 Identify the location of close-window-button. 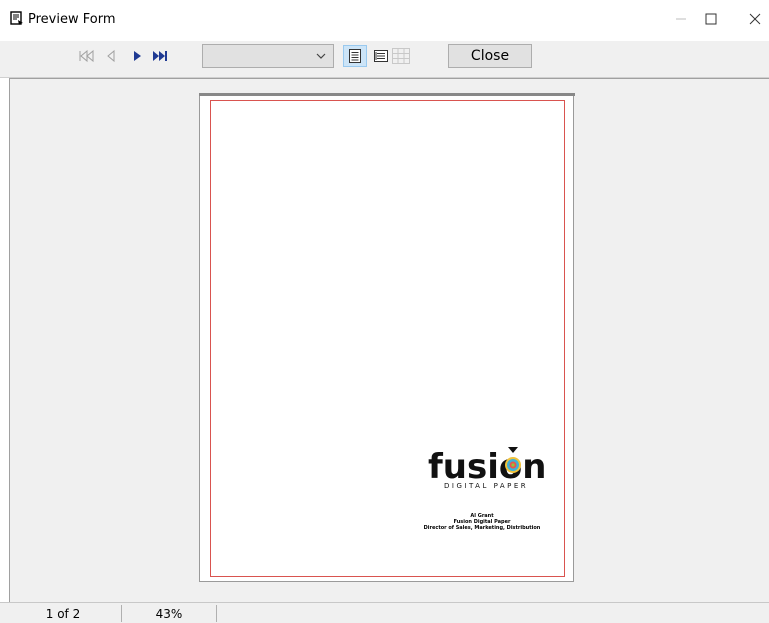
(755, 19).